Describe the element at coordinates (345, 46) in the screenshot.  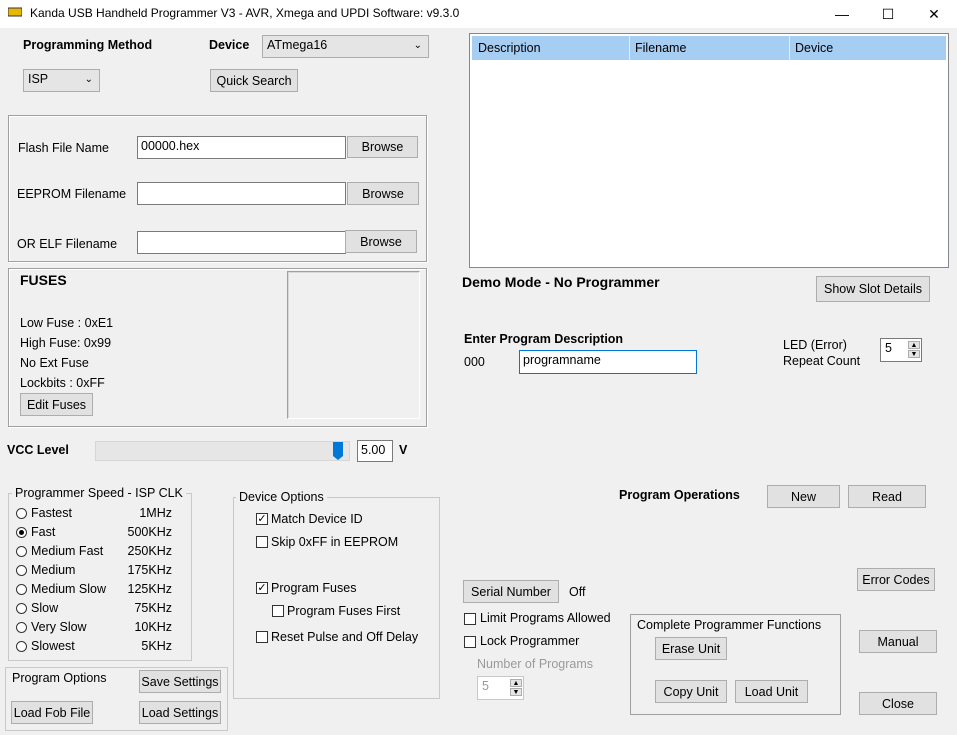
I see `device-select: ATmega16 ⌄` at that location.